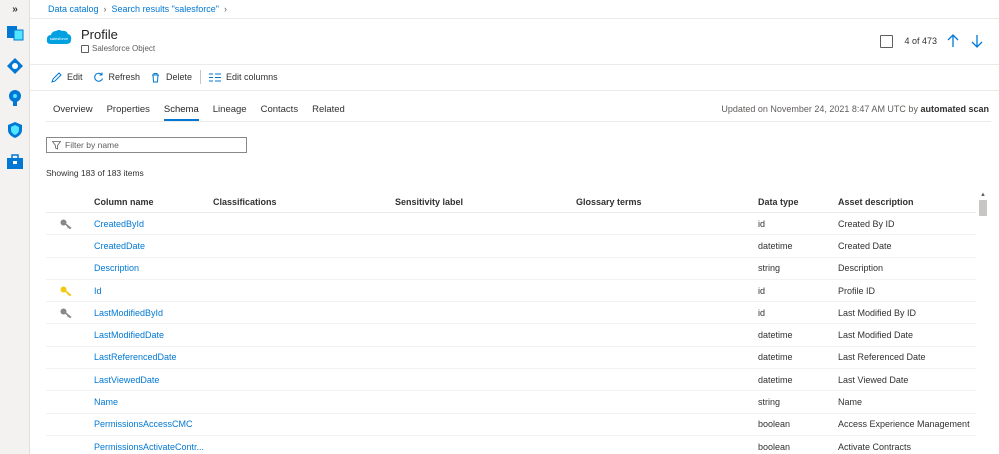 The height and width of the screenshot is (454, 999). What do you see at coordinates (887, 41) in the screenshot?
I see `select-checkbox` at bounding box center [887, 41].